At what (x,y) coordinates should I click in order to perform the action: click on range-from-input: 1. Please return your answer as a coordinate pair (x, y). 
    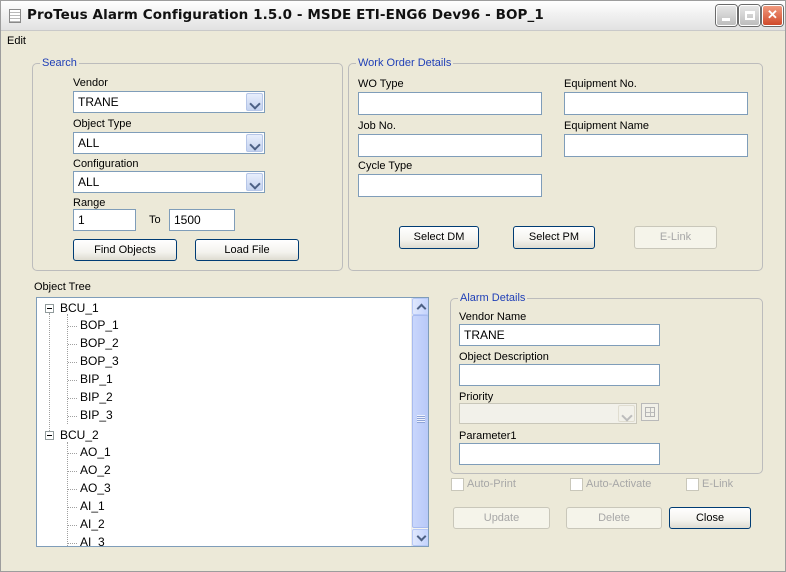
    Looking at the image, I should click on (104, 220).